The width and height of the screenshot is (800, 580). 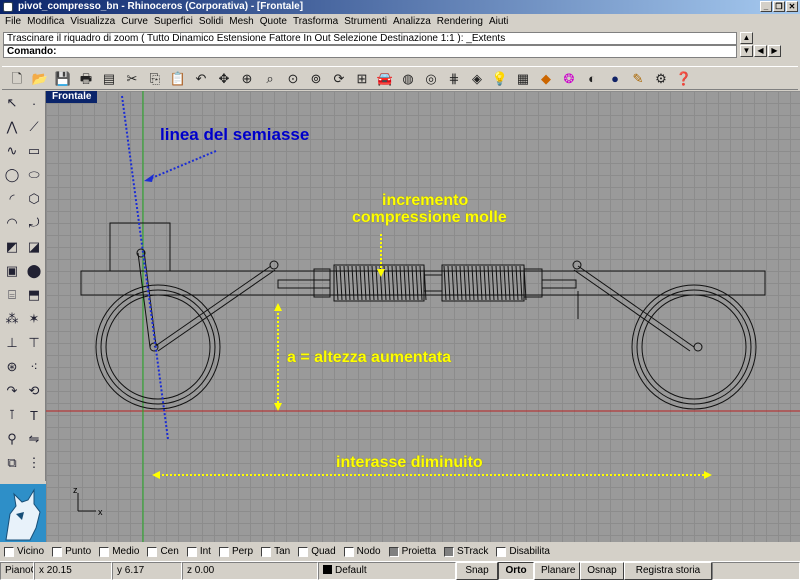 What do you see at coordinates (34, 151) in the screenshot?
I see `rectangle-icon: ▭` at bounding box center [34, 151].